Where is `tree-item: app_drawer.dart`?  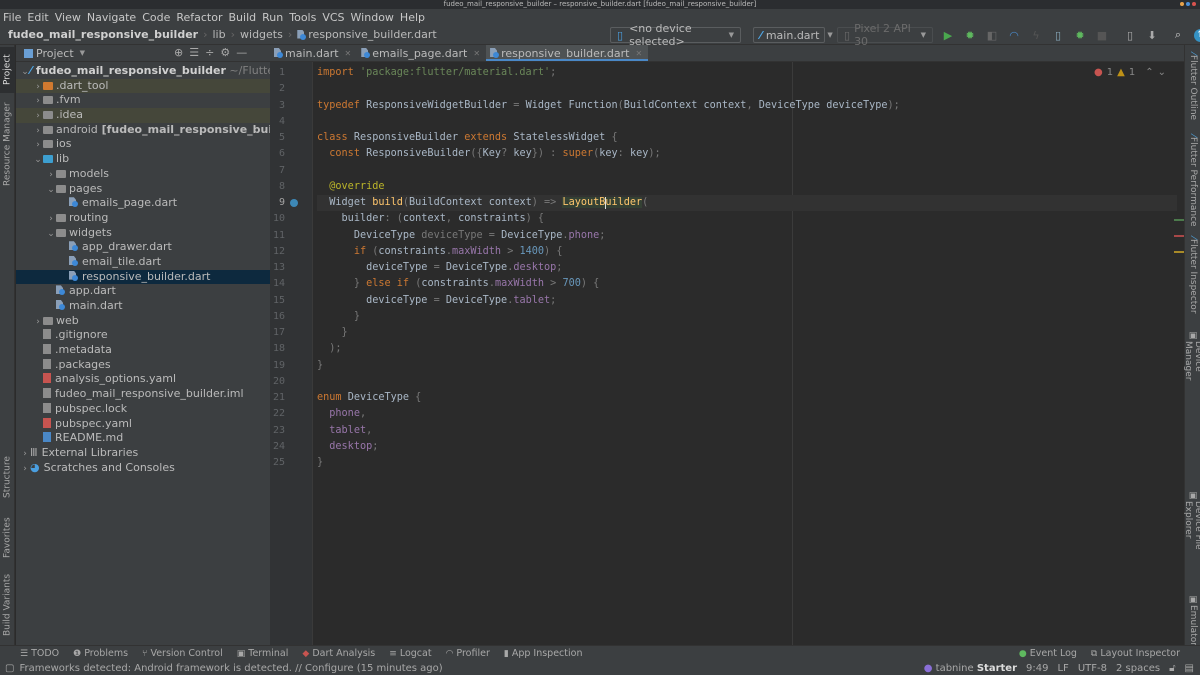
tree-item: app_drawer.dart is located at coordinates (143, 247).